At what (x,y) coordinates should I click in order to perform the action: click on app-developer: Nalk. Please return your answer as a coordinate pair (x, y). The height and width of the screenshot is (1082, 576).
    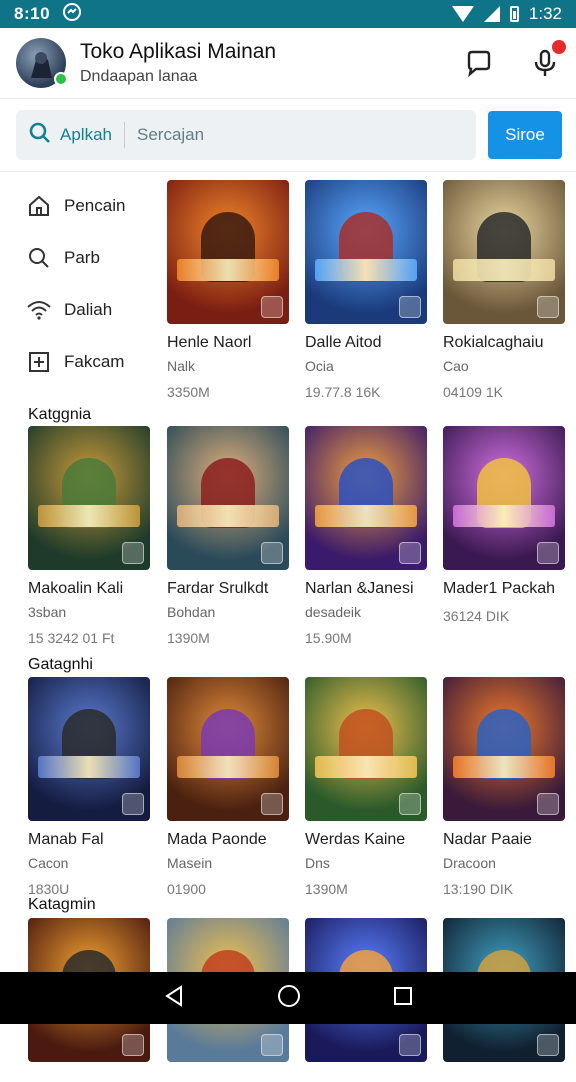
    Looking at the image, I should click on (181, 366).